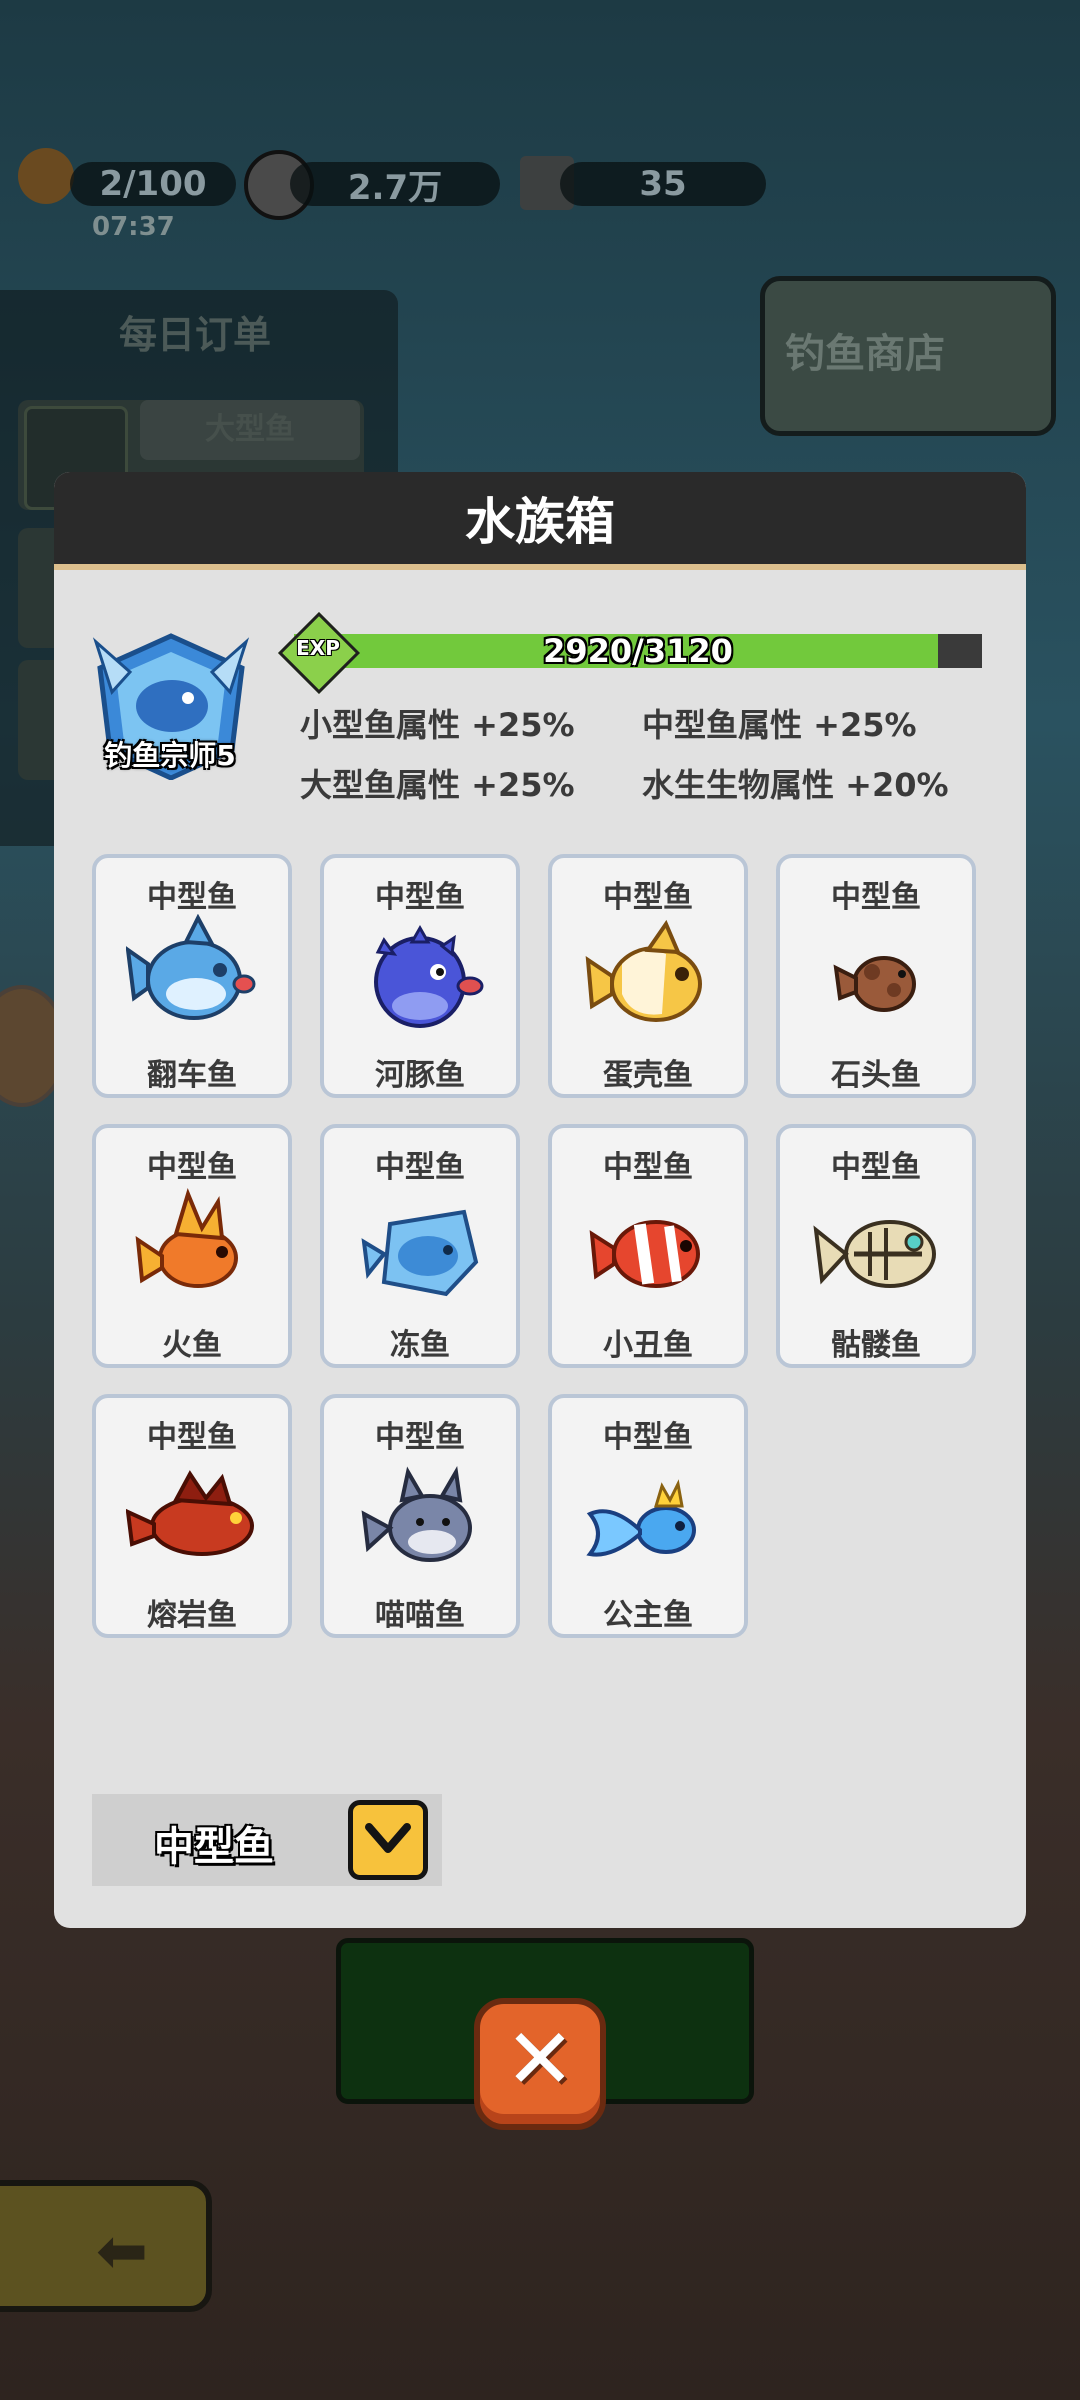 This screenshot has width=1080, height=2400. What do you see at coordinates (46, 176) in the screenshot?
I see `bait-icon` at bounding box center [46, 176].